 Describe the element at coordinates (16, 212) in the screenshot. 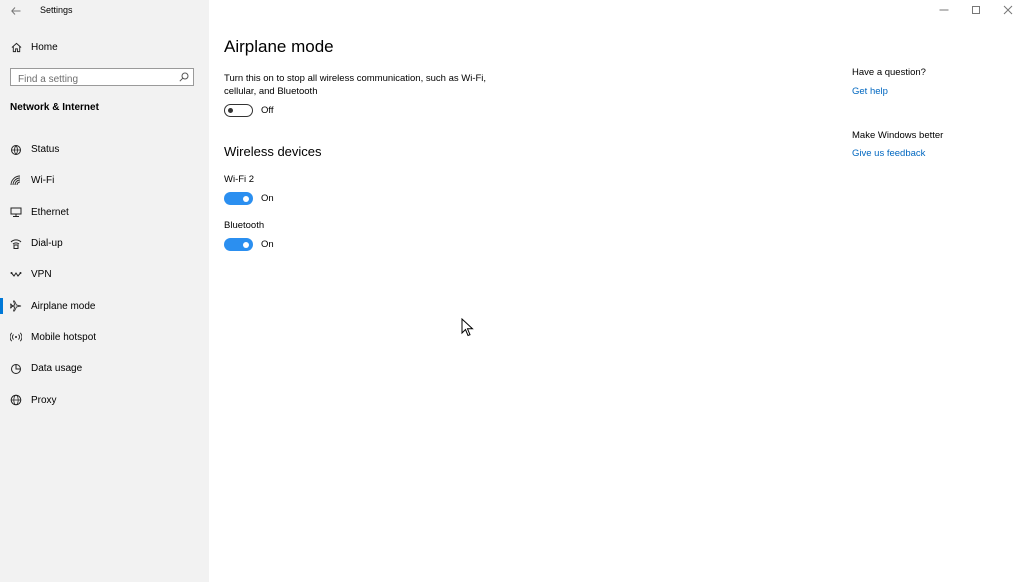

I see `ethernet-icon` at that location.